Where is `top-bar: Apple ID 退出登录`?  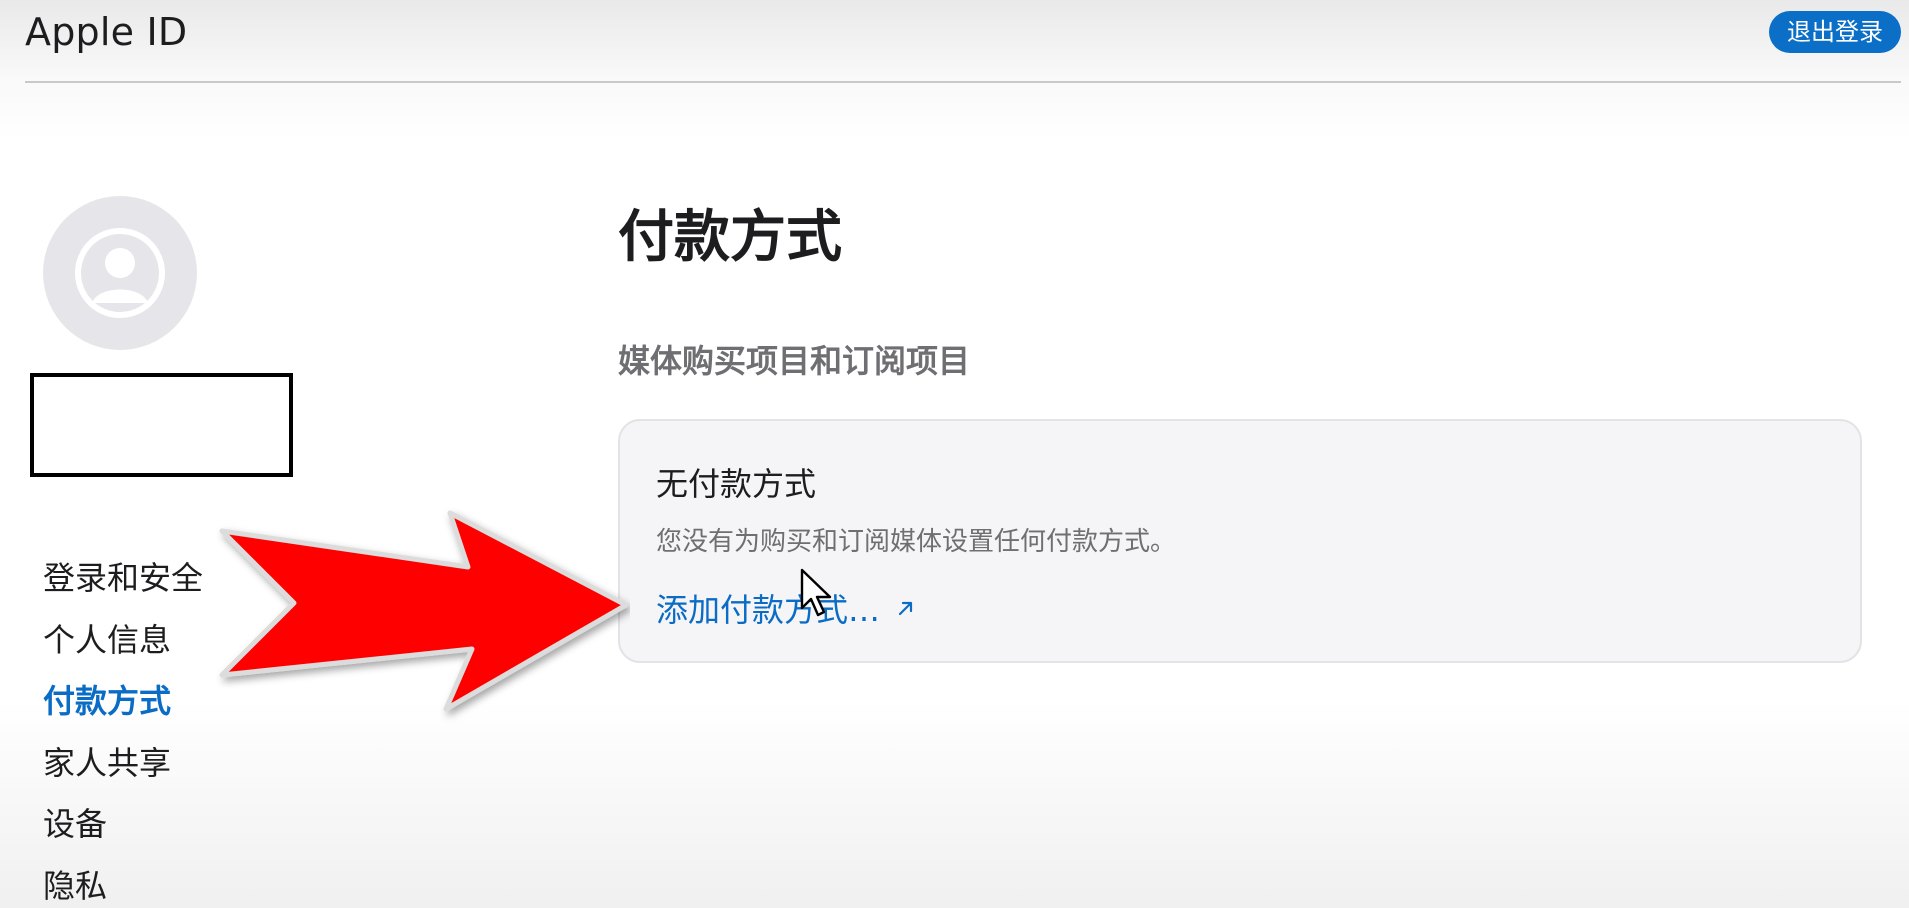 top-bar: Apple ID 退出登录 is located at coordinates (954, 41).